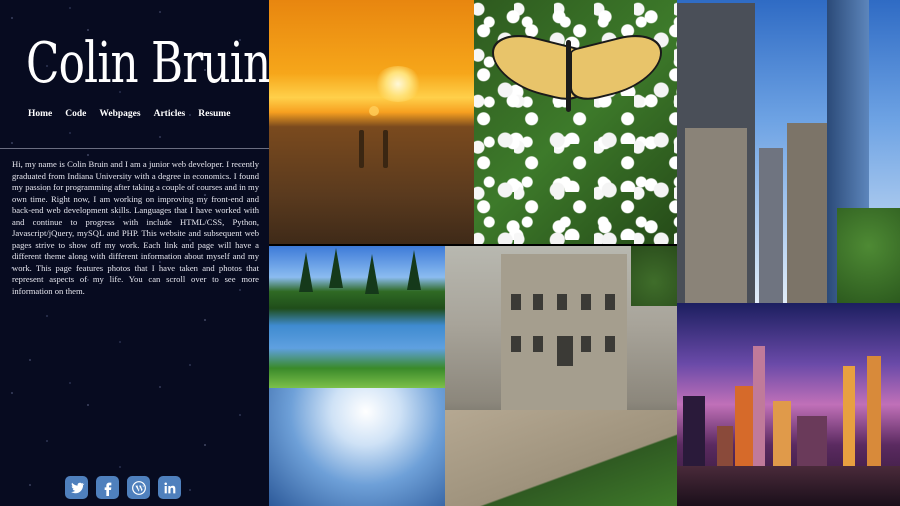 Image resolution: width=900 pixels, height=506 pixels. What do you see at coordinates (575, 122) in the screenshot?
I see `butterfly-flowers-photo` at bounding box center [575, 122].